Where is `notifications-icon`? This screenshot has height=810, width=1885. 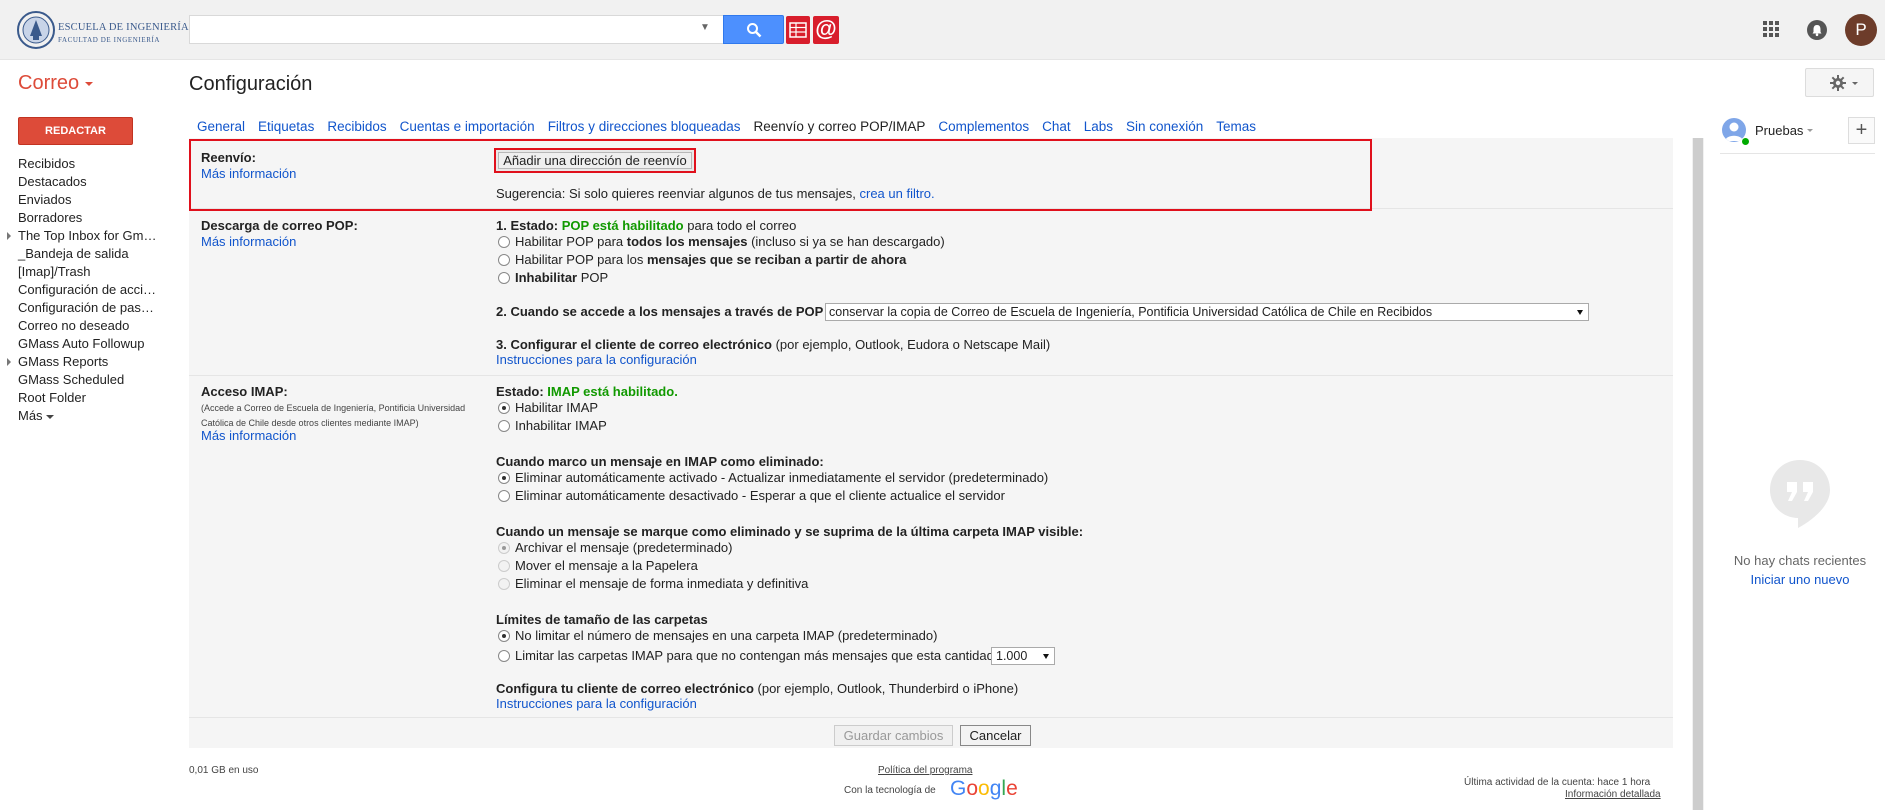
notifications-icon is located at coordinates (1817, 30).